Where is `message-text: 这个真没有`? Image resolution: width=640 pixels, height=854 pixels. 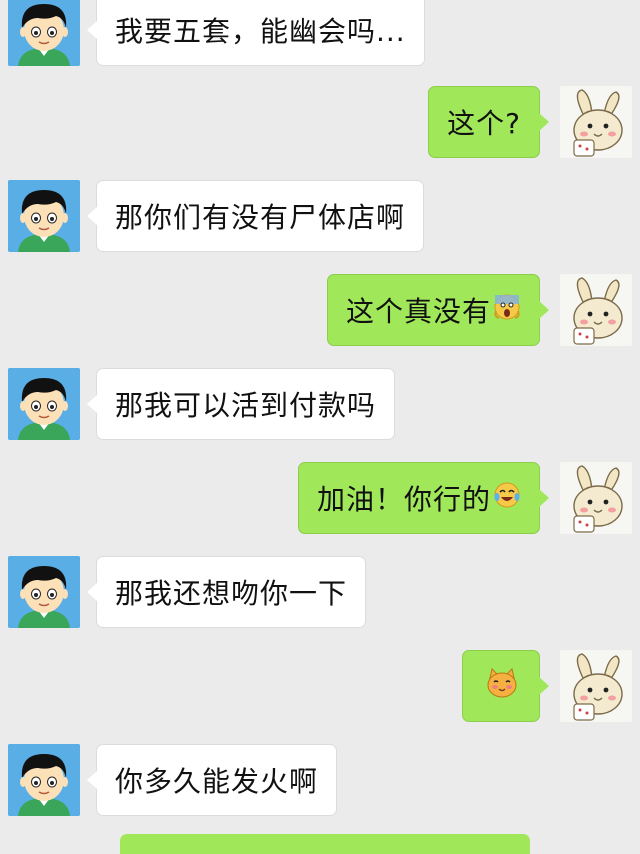
message-text: 这个真没有 is located at coordinates (418, 311).